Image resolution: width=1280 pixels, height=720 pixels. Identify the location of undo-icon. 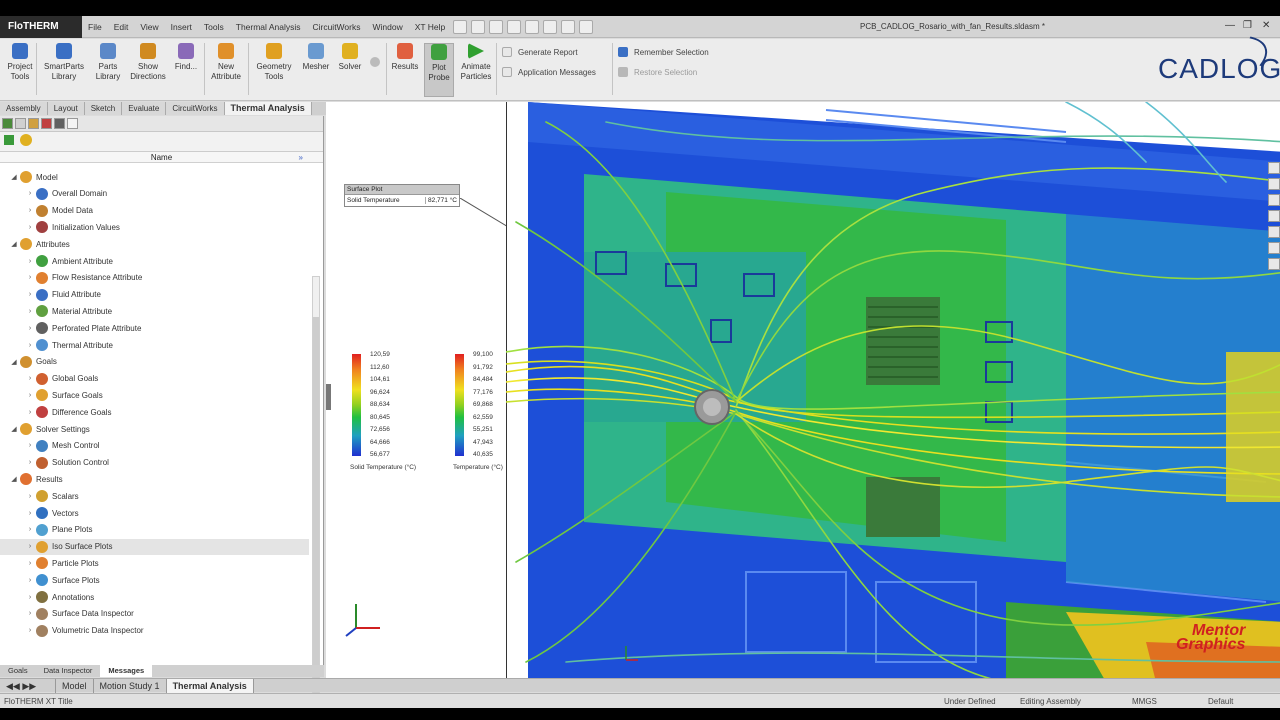
(532, 26).